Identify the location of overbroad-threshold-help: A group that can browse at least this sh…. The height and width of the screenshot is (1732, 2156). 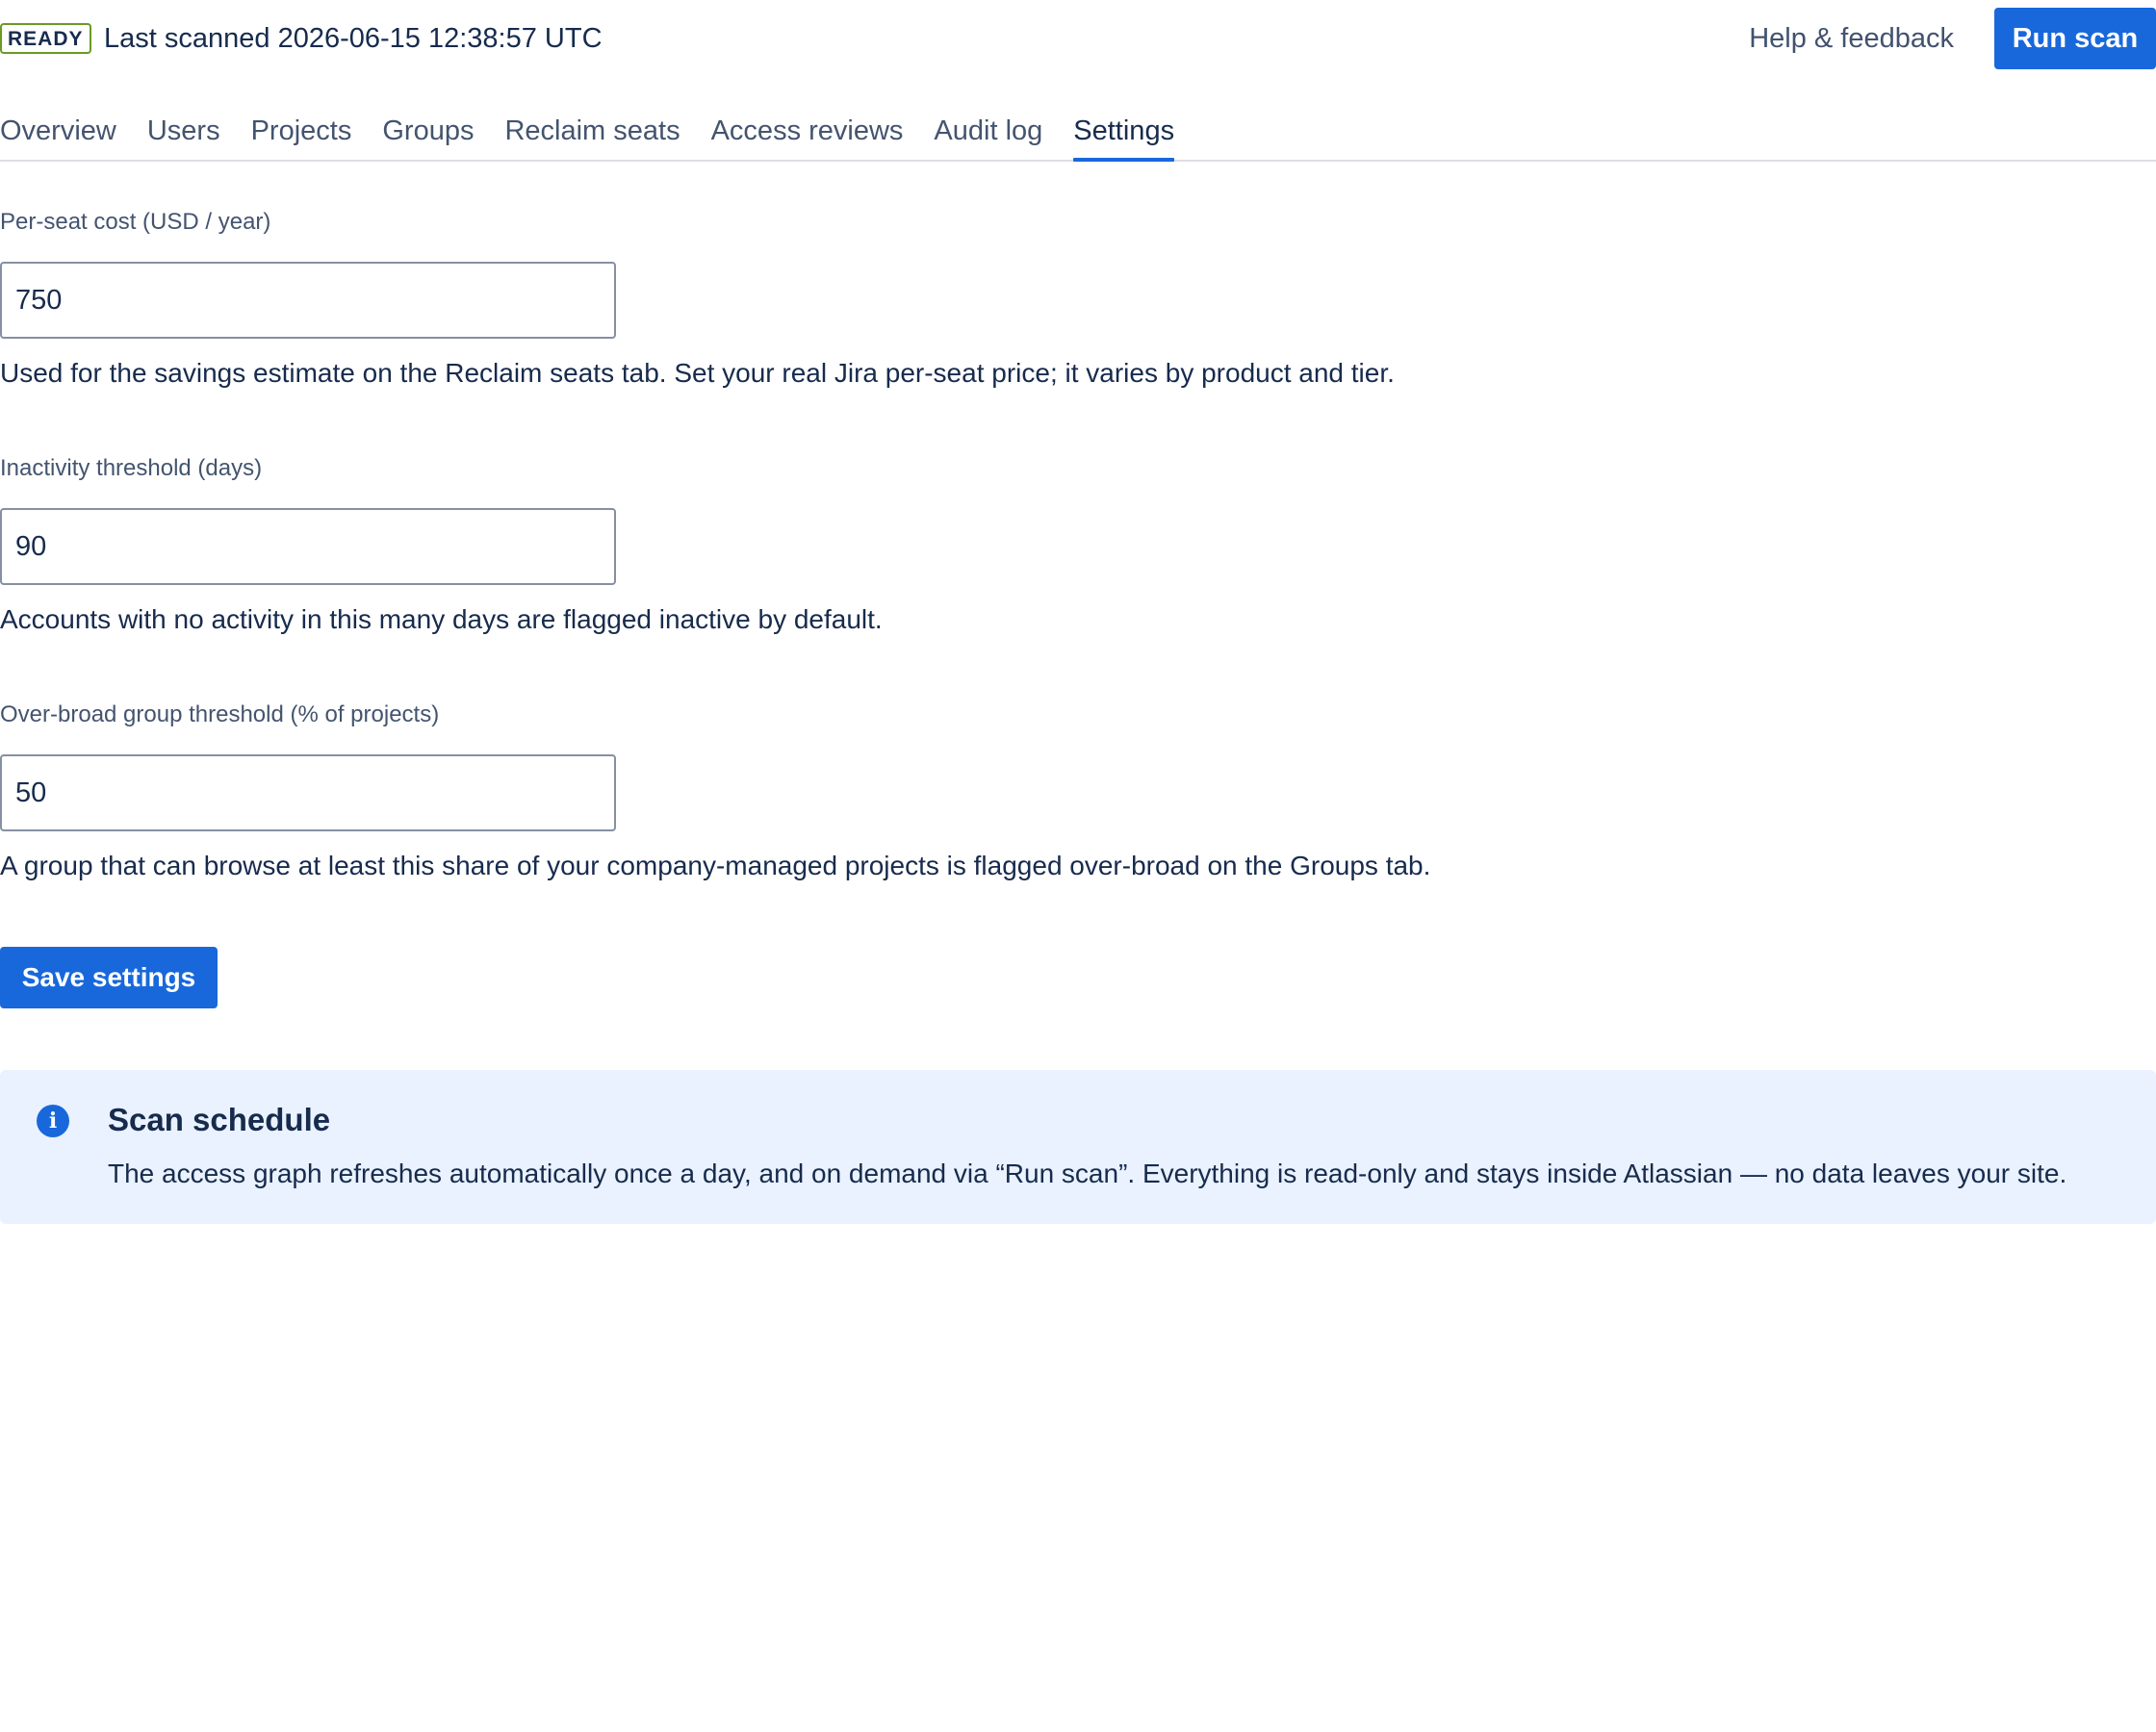
(715, 865).